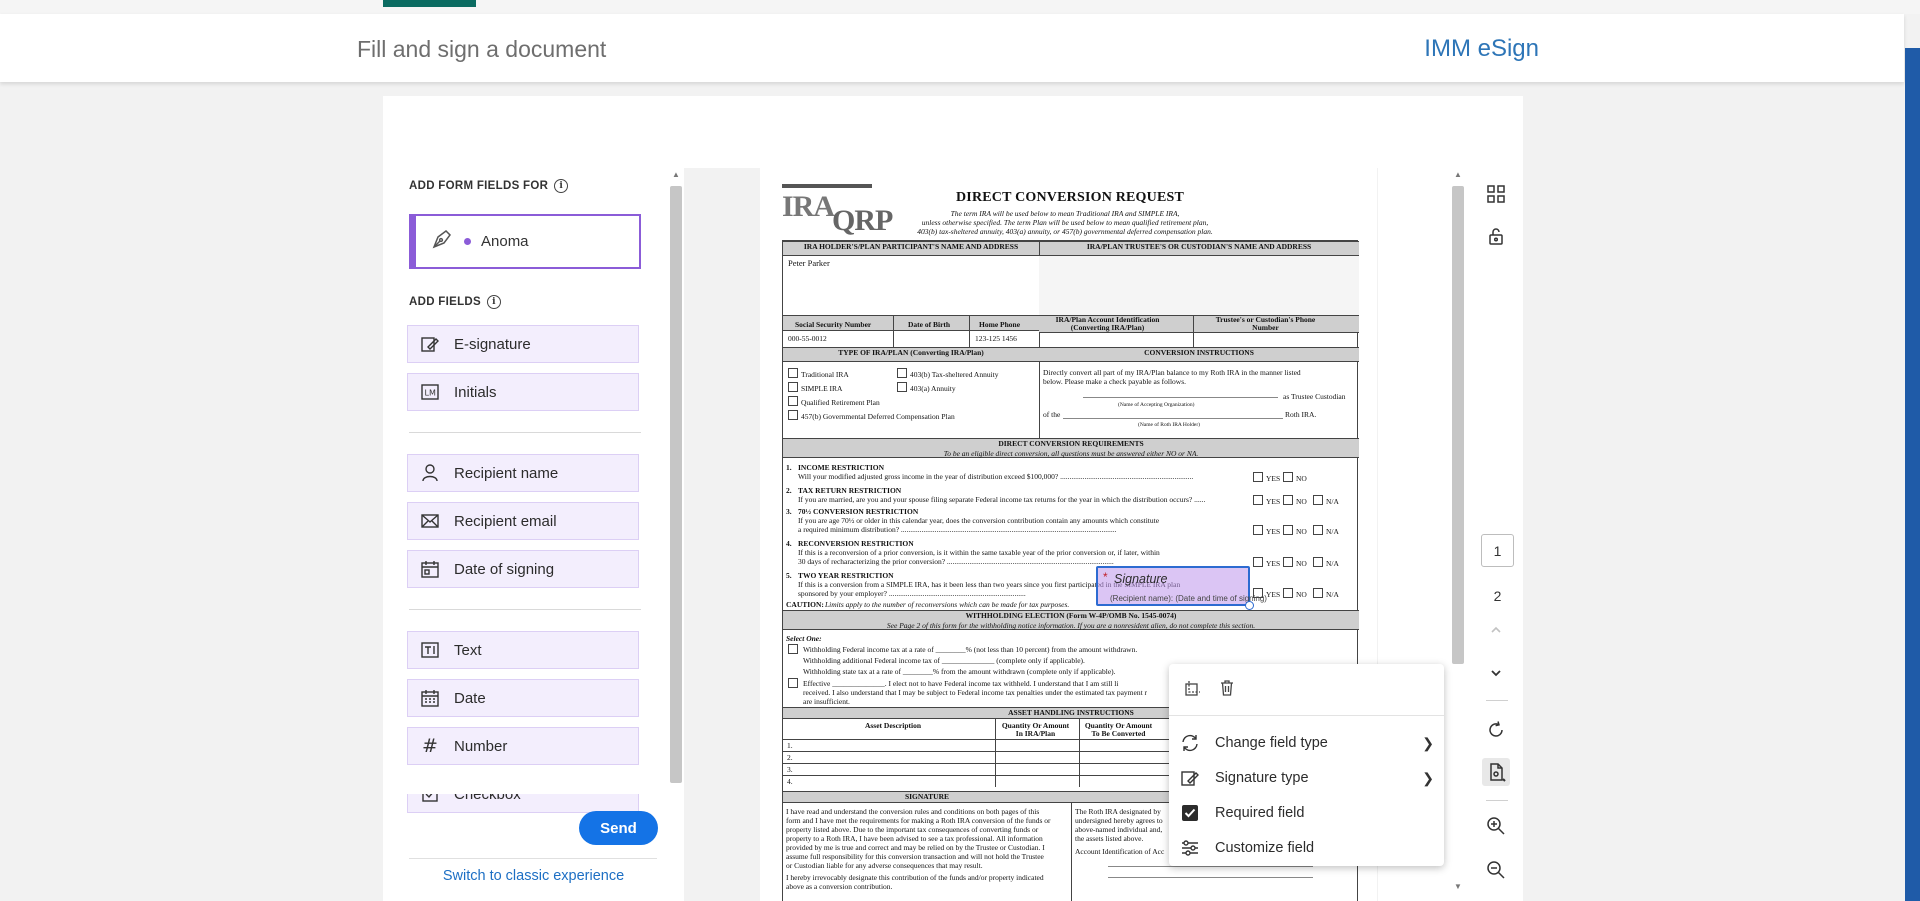 The height and width of the screenshot is (901, 1920). What do you see at coordinates (804, 638) in the screenshot?
I see `select-one-label: Select One:` at bounding box center [804, 638].